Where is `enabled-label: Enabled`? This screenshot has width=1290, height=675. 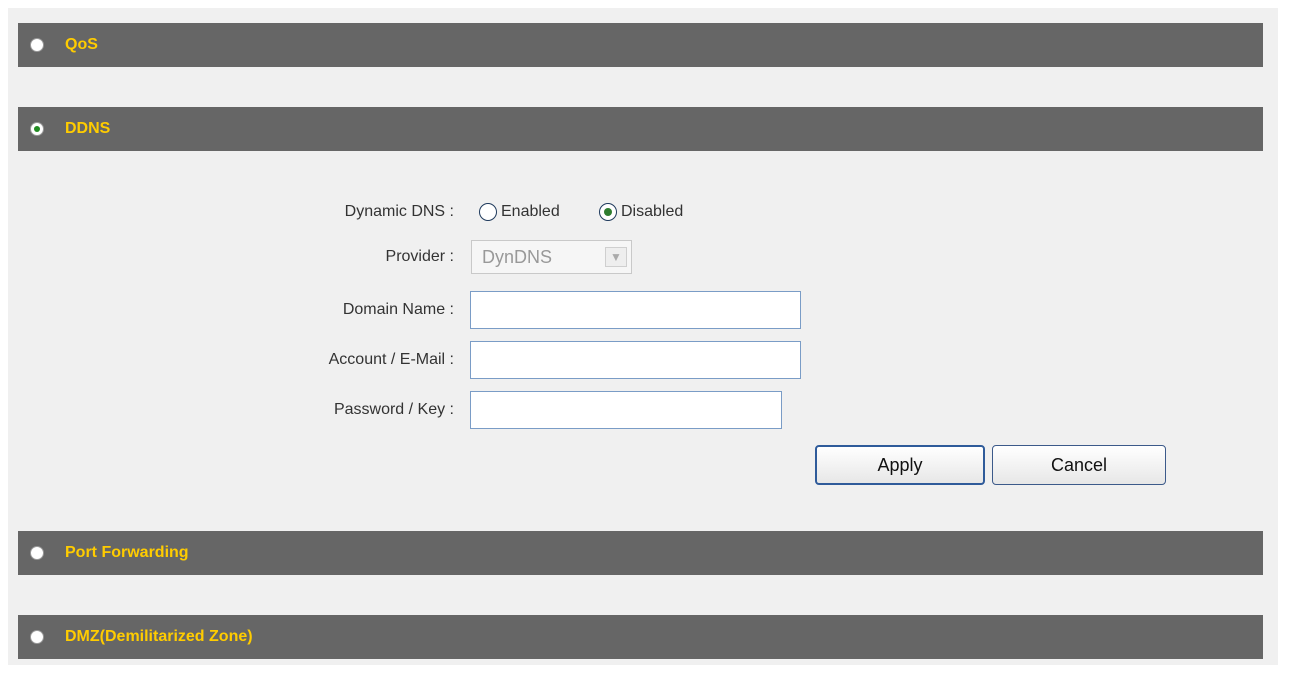 enabled-label: Enabled is located at coordinates (530, 211).